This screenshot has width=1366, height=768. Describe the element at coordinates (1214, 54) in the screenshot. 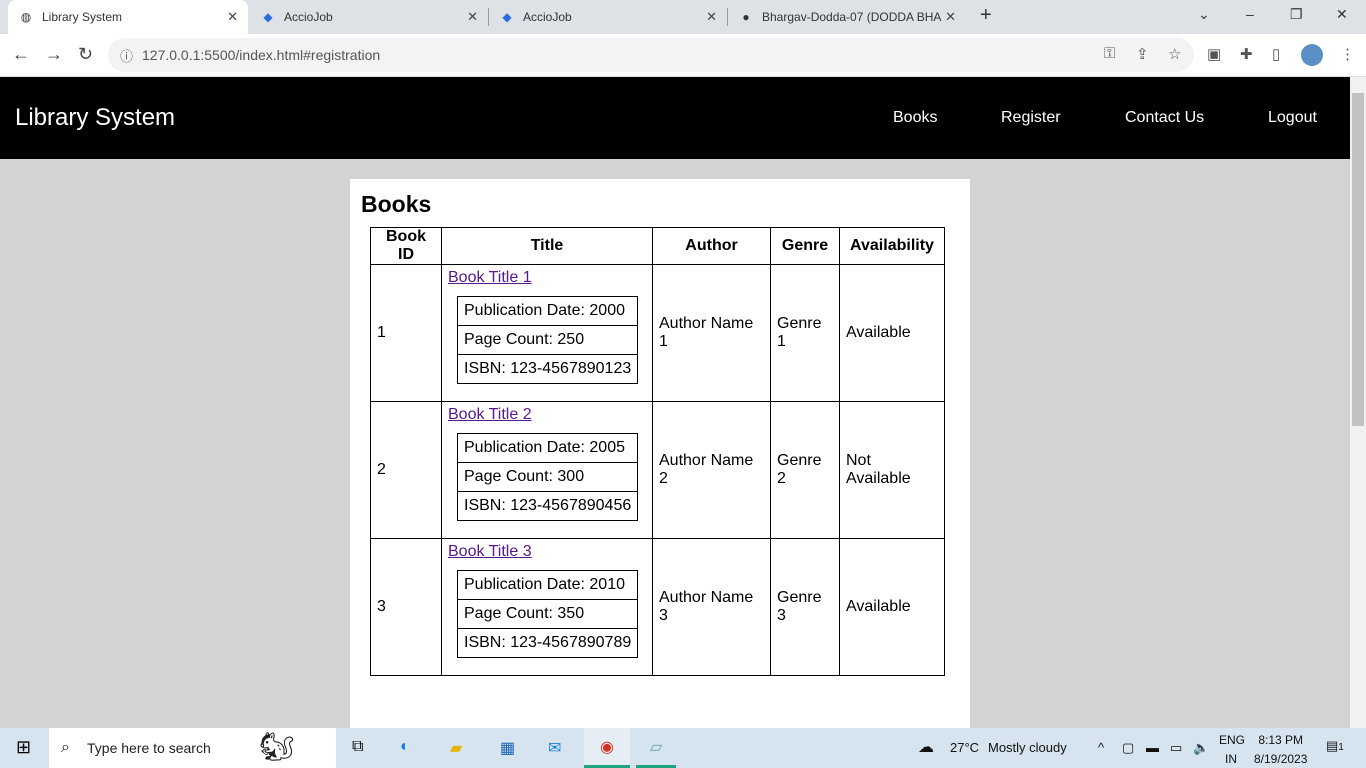

I see `extension-icon: ▣` at that location.